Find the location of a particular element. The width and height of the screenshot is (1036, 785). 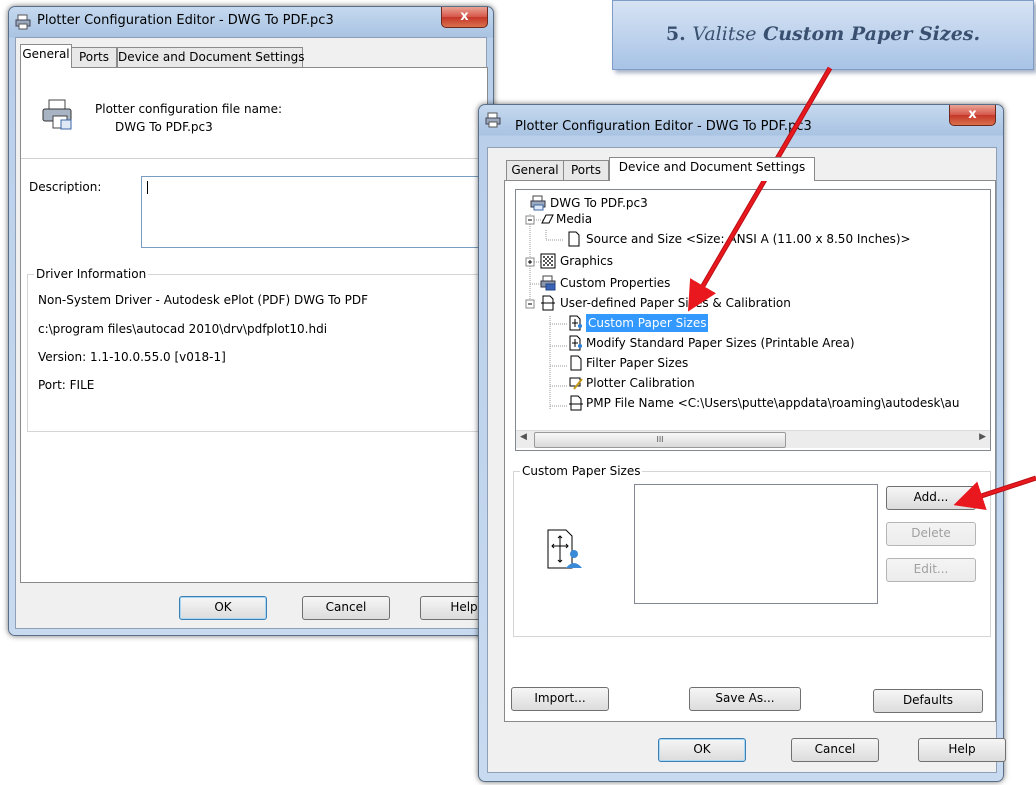

tree-item-custom-properties: Custom Properties is located at coordinates (751, 283).